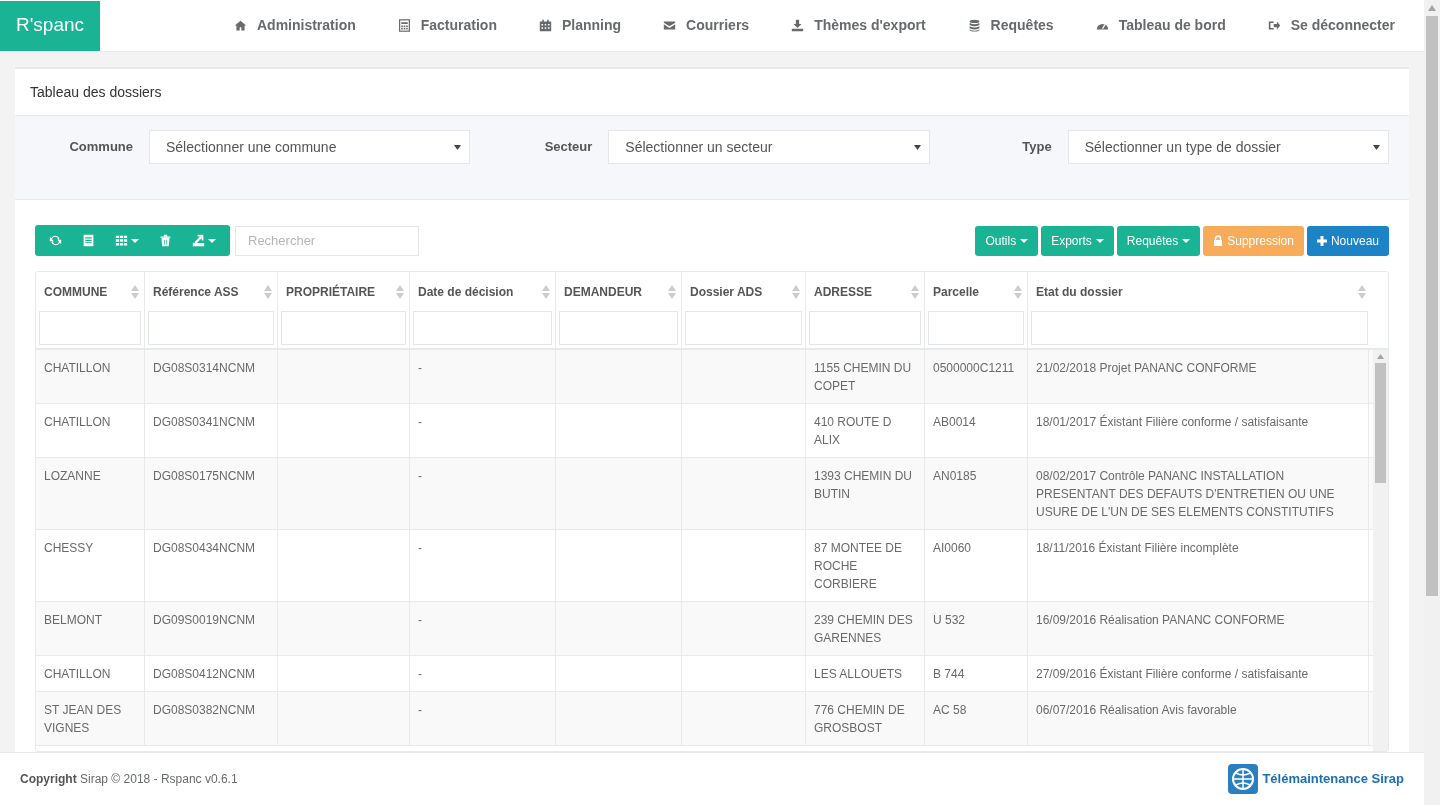 This screenshot has width=1440, height=805. What do you see at coordinates (858, 674) in the screenshot?
I see `table-cell: LES ALLOUETS` at bounding box center [858, 674].